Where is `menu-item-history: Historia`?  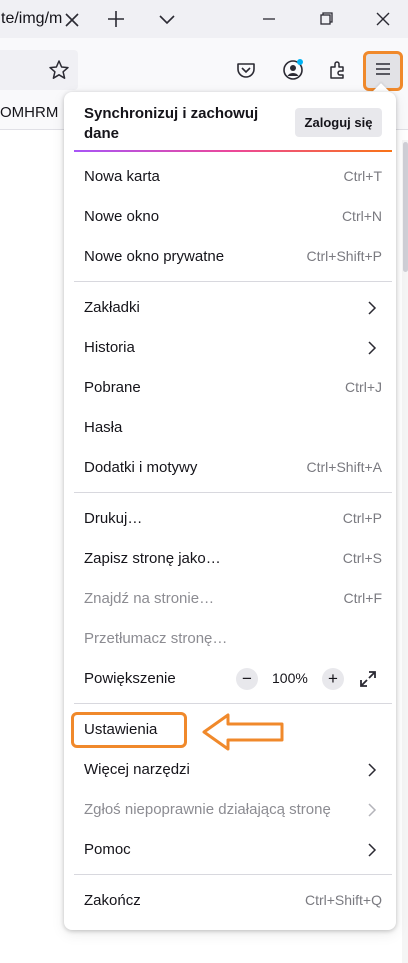 menu-item-history: Historia is located at coordinates (230, 348).